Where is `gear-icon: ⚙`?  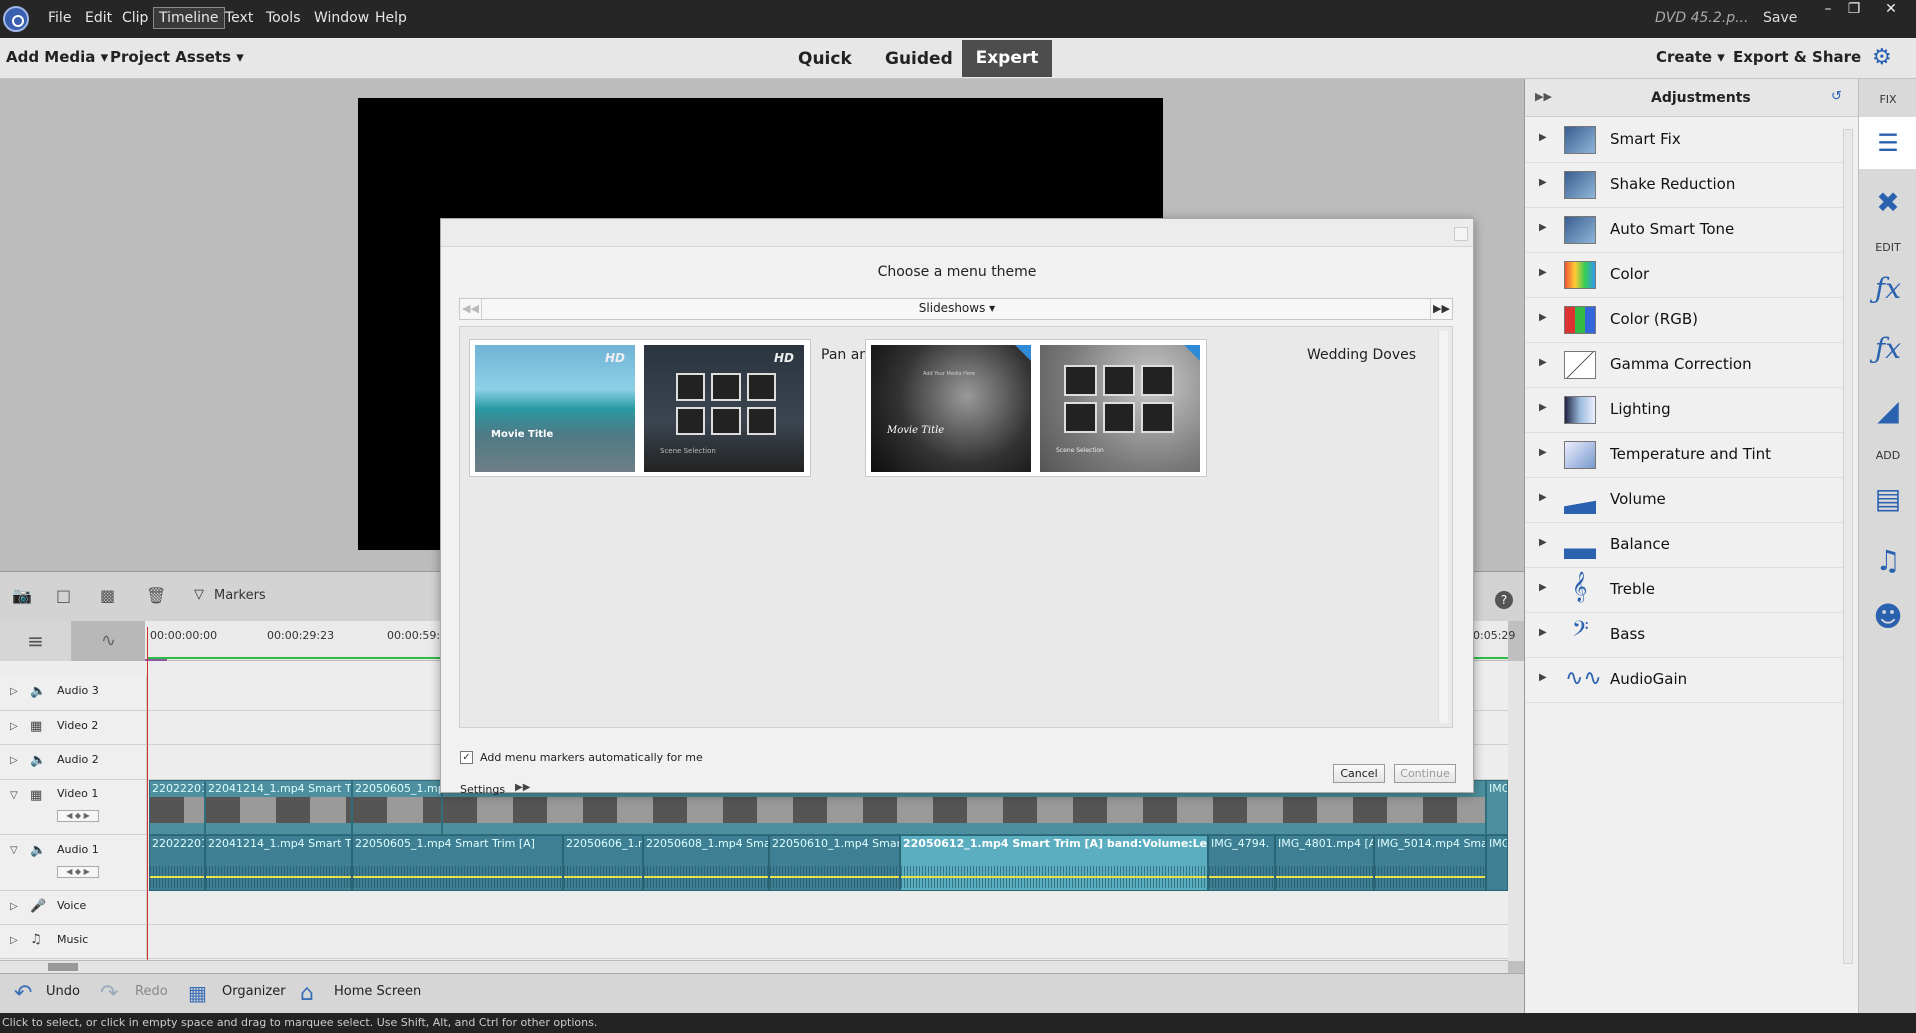 gear-icon: ⚙ is located at coordinates (1882, 57).